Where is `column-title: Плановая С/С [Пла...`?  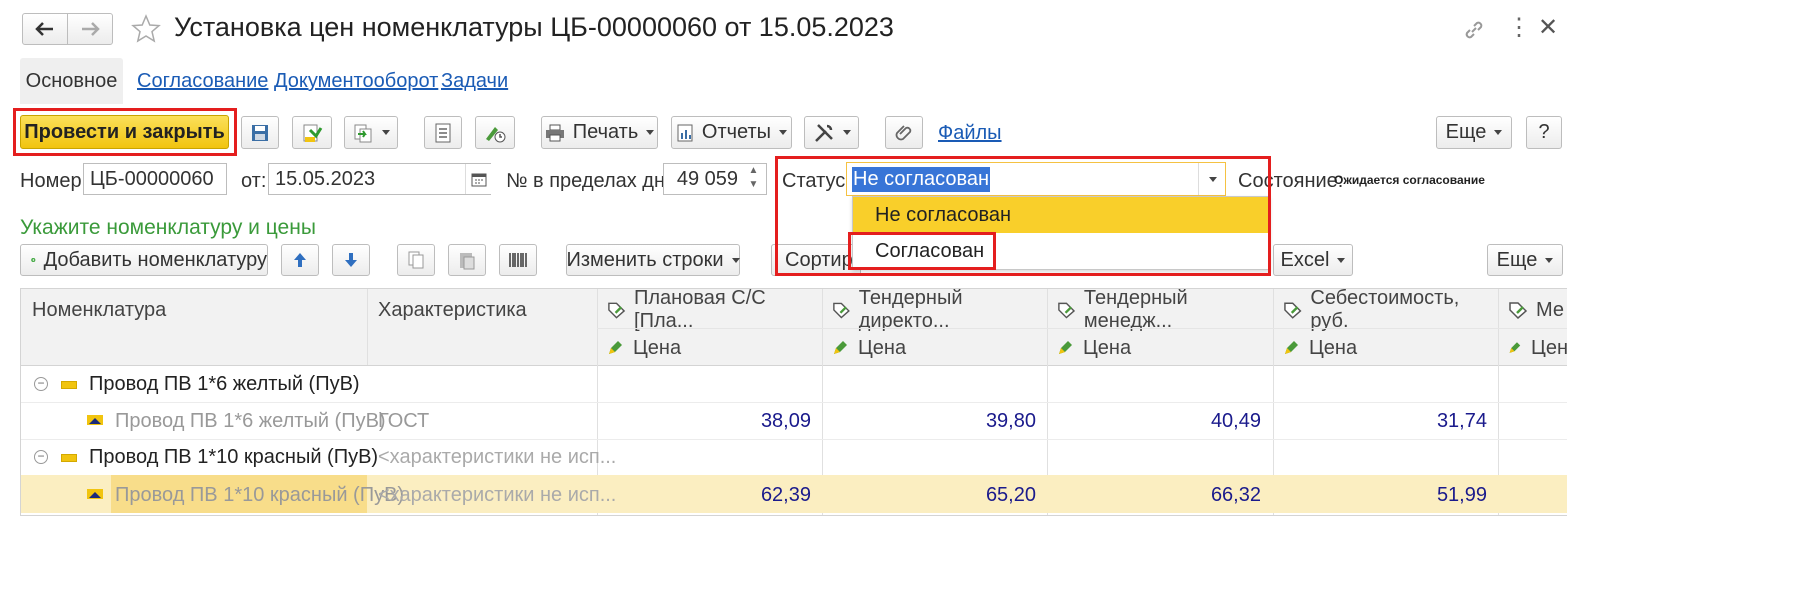 column-title: Плановая С/С [Пла... is located at coordinates (700, 310).